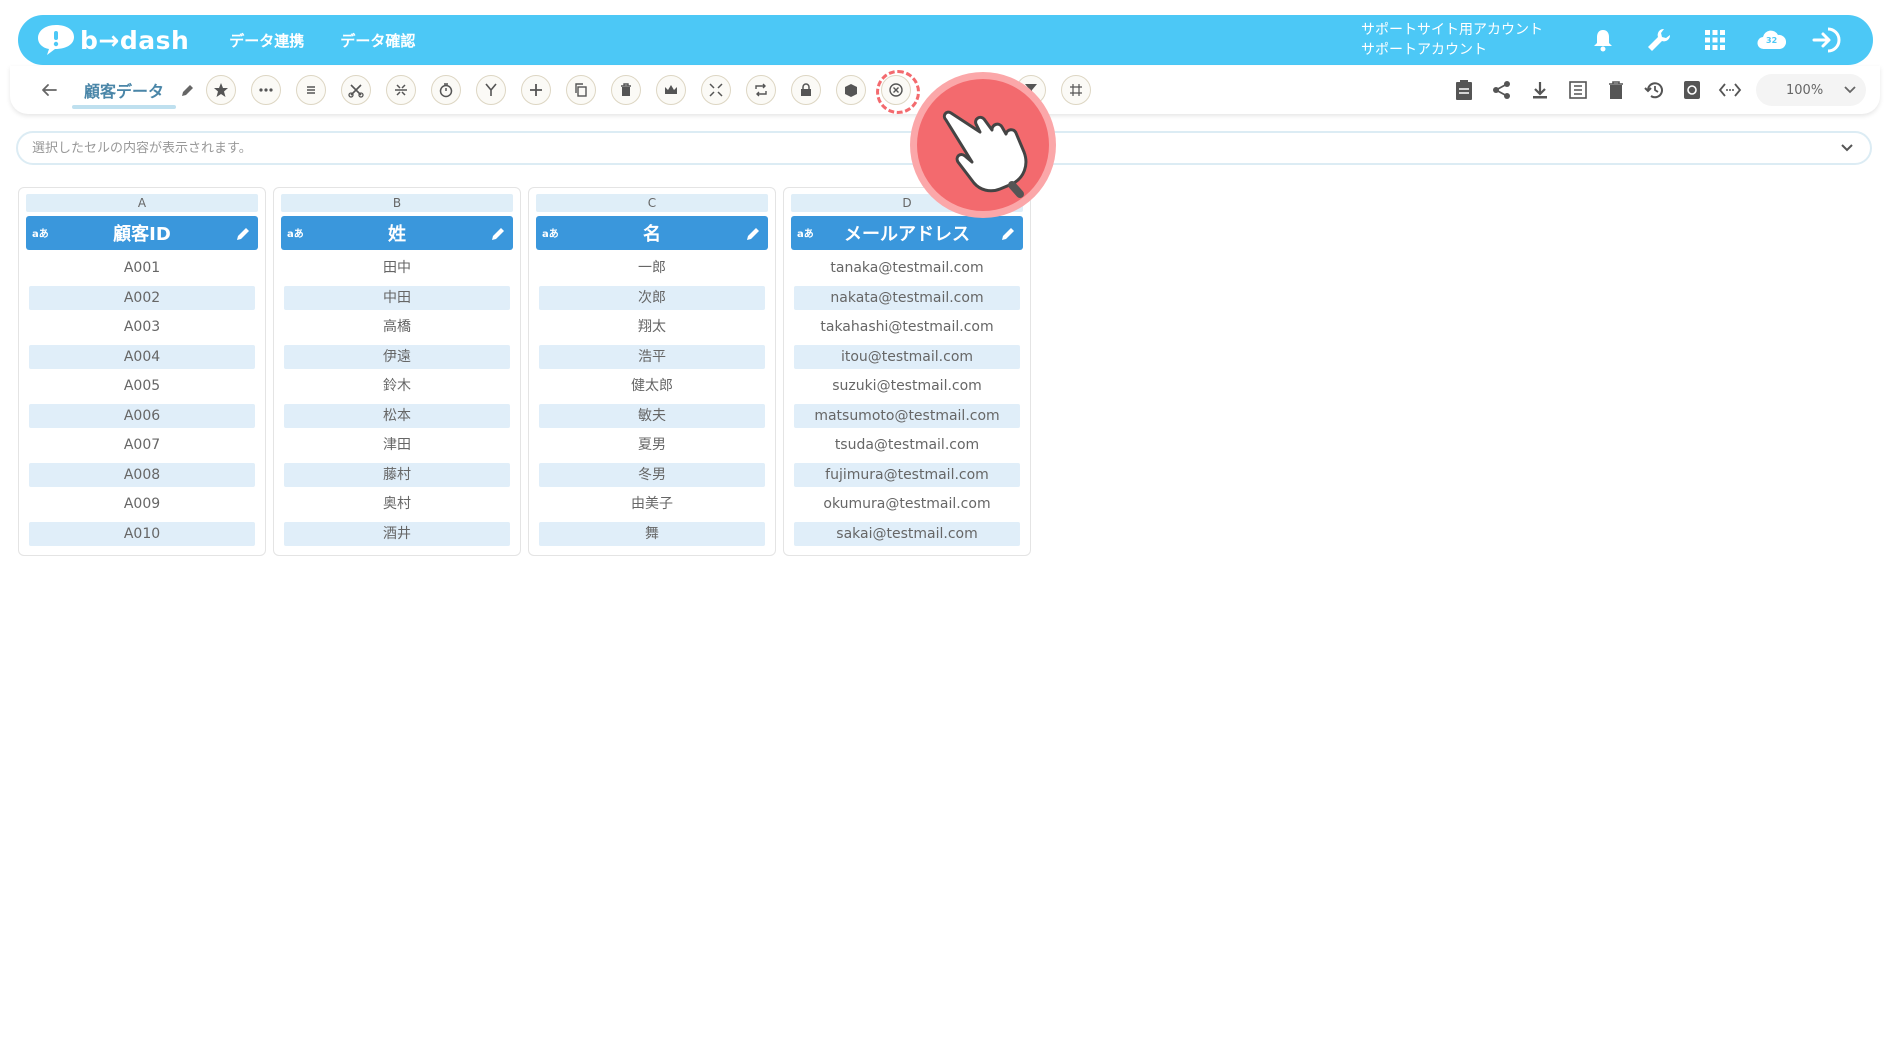 This screenshot has width=1890, height=1063. Describe the element at coordinates (1540, 90) in the screenshot. I see `download-icon` at that location.